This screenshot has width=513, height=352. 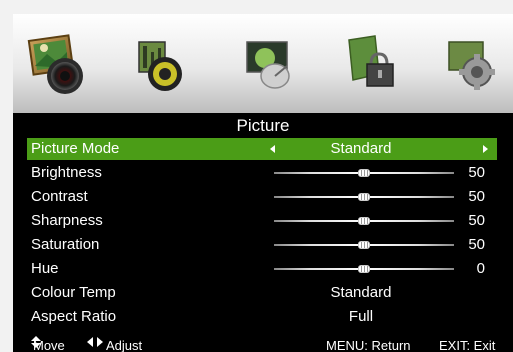 I want to click on saturation-value: 50, so click(x=476, y=244).